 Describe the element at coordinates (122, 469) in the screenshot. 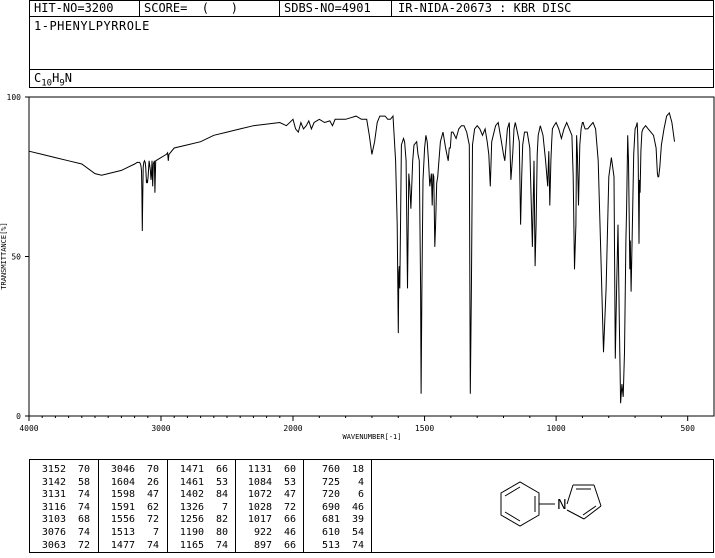

I see `peak-wavenumber: 3046` at that location.